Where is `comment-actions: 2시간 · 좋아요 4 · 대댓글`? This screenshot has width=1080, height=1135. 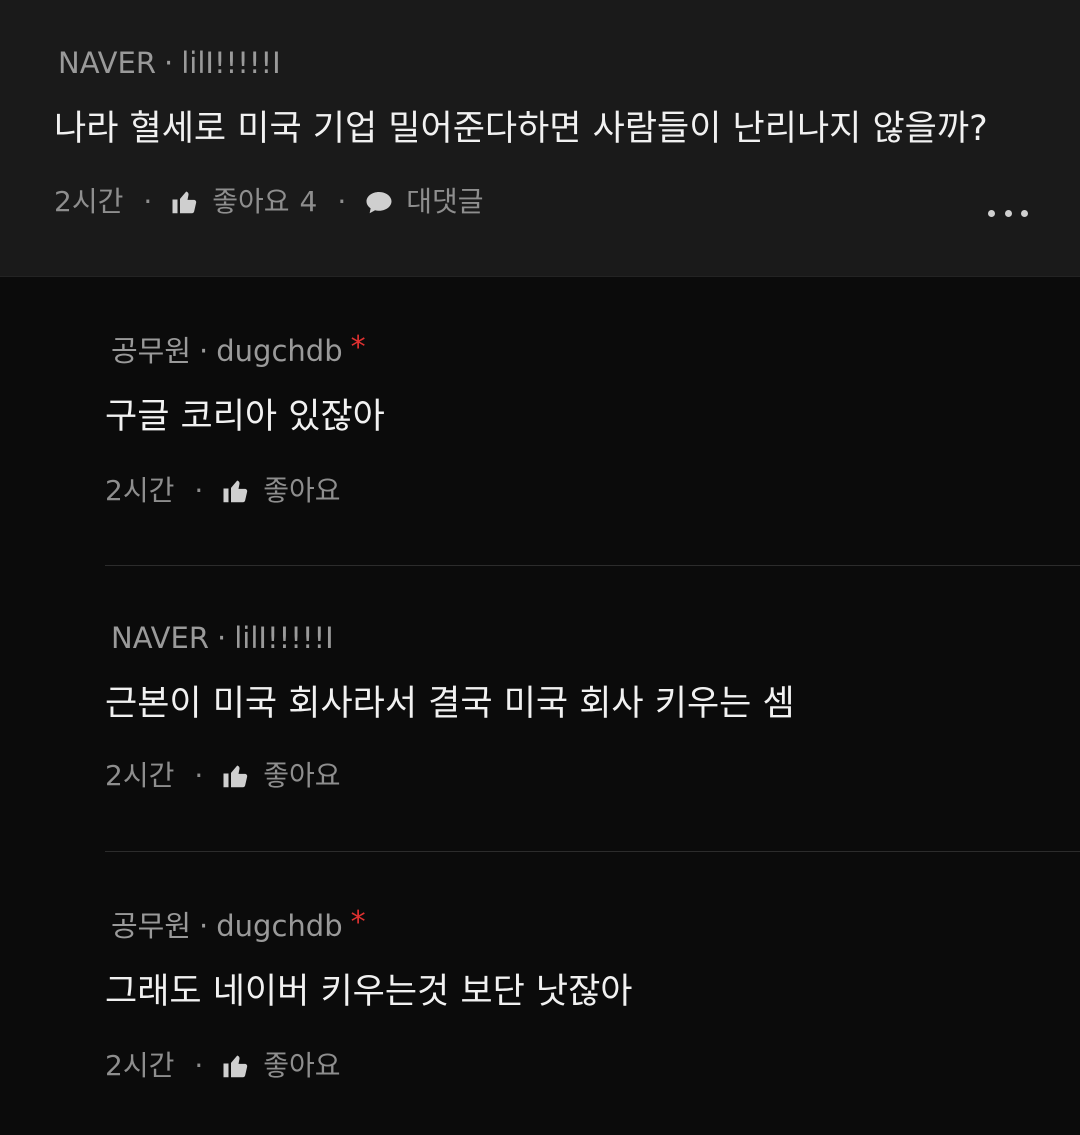
comment-actions: 2시간 · 좋아요 4 · 대댓글 is located at coordinates (269, 202).